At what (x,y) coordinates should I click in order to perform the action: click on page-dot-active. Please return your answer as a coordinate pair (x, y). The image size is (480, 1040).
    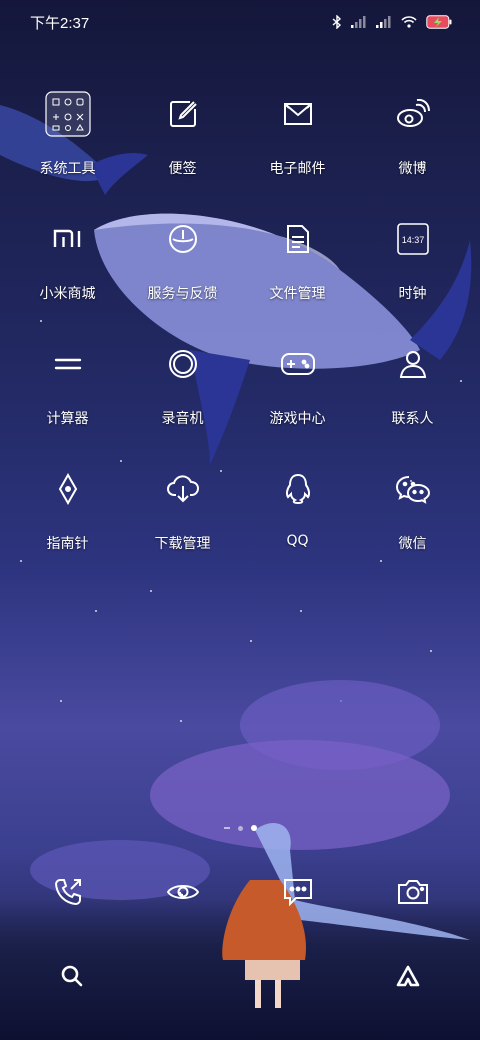
    Looking at the image, I should click on (253, 828).